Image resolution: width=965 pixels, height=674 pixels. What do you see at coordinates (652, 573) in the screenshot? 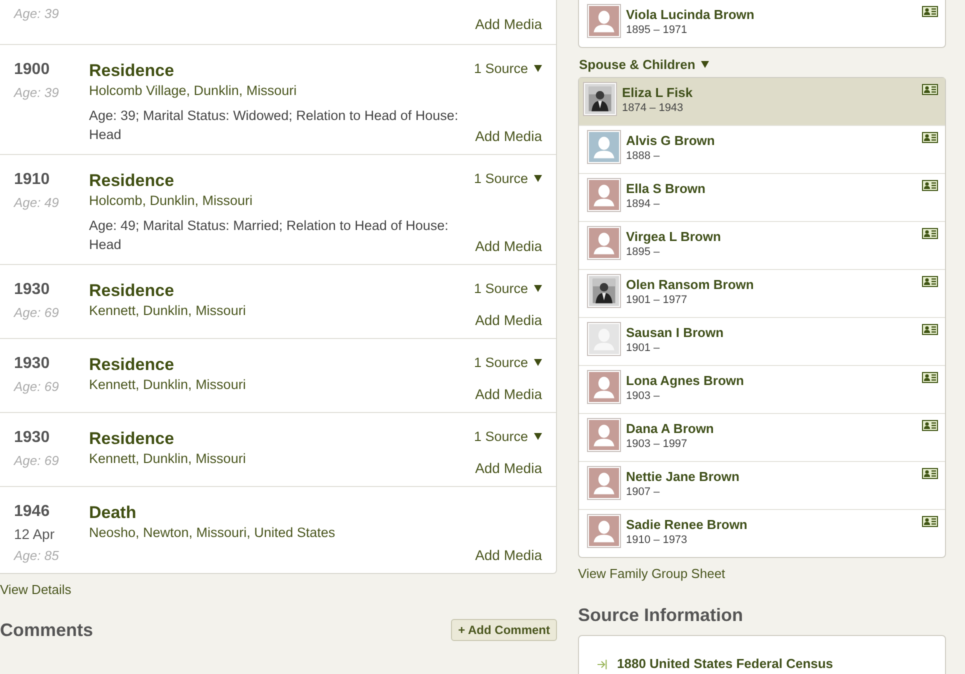
I see `group-sheet-link: View Family Group Sheet` at bounding box center [652, 573].